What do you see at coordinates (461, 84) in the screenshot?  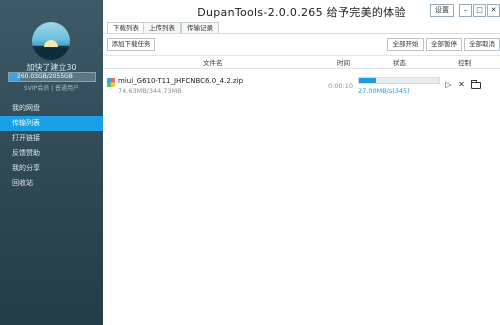 I see `close-icon: ✕` at bounding box center [461, 84].